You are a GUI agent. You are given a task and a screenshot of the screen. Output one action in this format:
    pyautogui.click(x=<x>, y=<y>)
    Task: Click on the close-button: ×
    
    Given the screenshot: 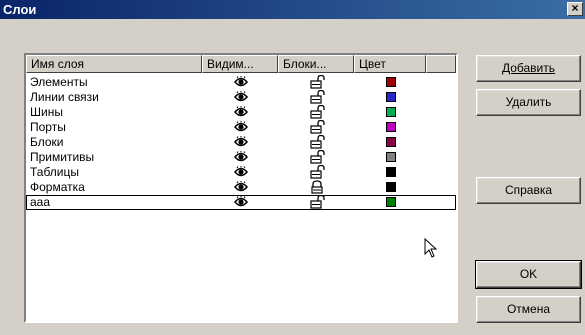 What is the action you would take?
    pyautogui.click(x=575, y=9)
    